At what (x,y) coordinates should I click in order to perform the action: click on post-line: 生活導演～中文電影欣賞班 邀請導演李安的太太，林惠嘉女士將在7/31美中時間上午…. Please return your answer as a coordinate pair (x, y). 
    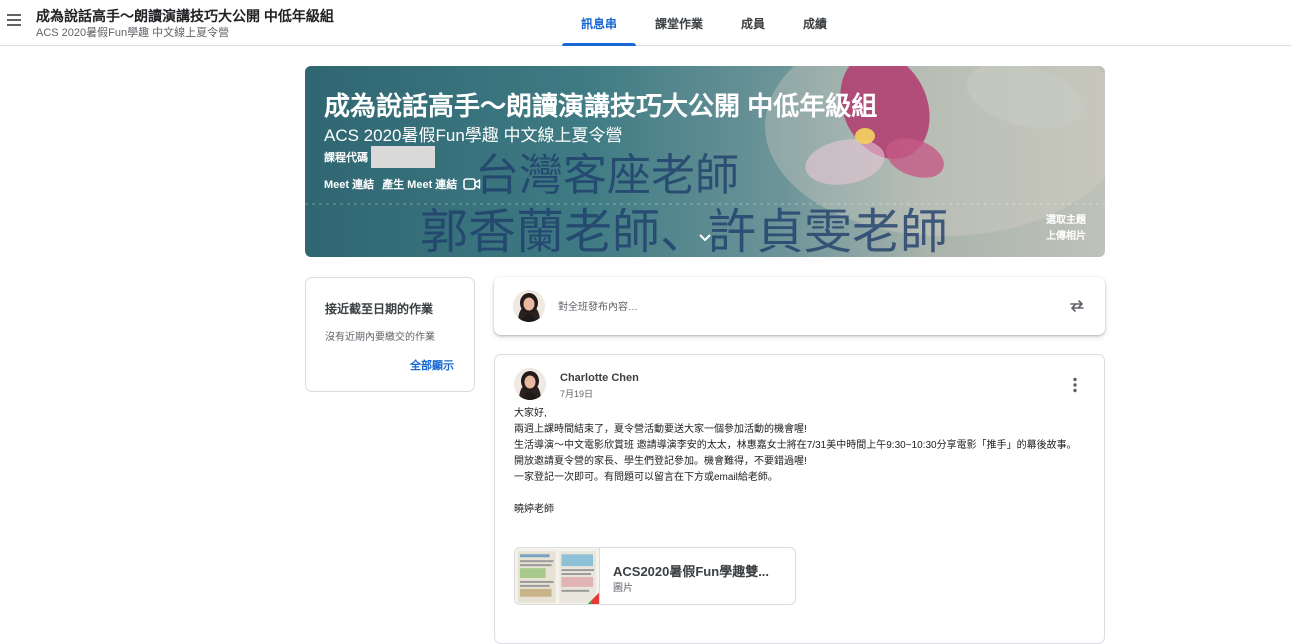
    Looking at the image, I should click on (795, 445).